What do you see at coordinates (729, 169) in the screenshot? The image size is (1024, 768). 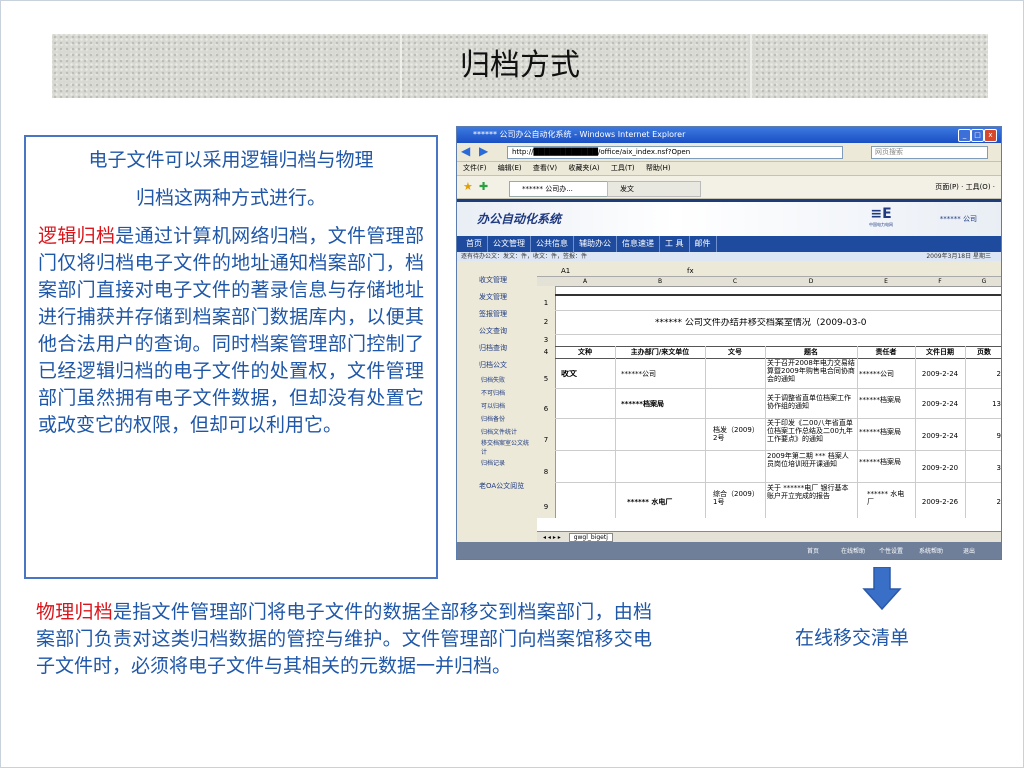 I see `ie-menu-bar: 文件(F) 编辑(E) 查看(V) 收藏夹(A) 工具(T) 帮助(H)` at bounding box center [729, 169].